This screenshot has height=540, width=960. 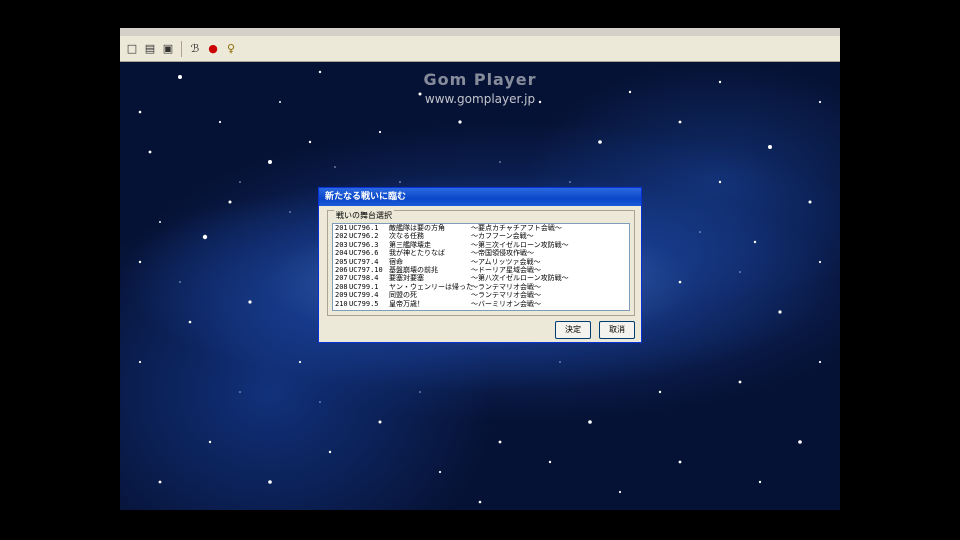 What do you see at coordinates (480, 32) in the screenshot?
I see `title-bar` at bounding box center [480, 32].